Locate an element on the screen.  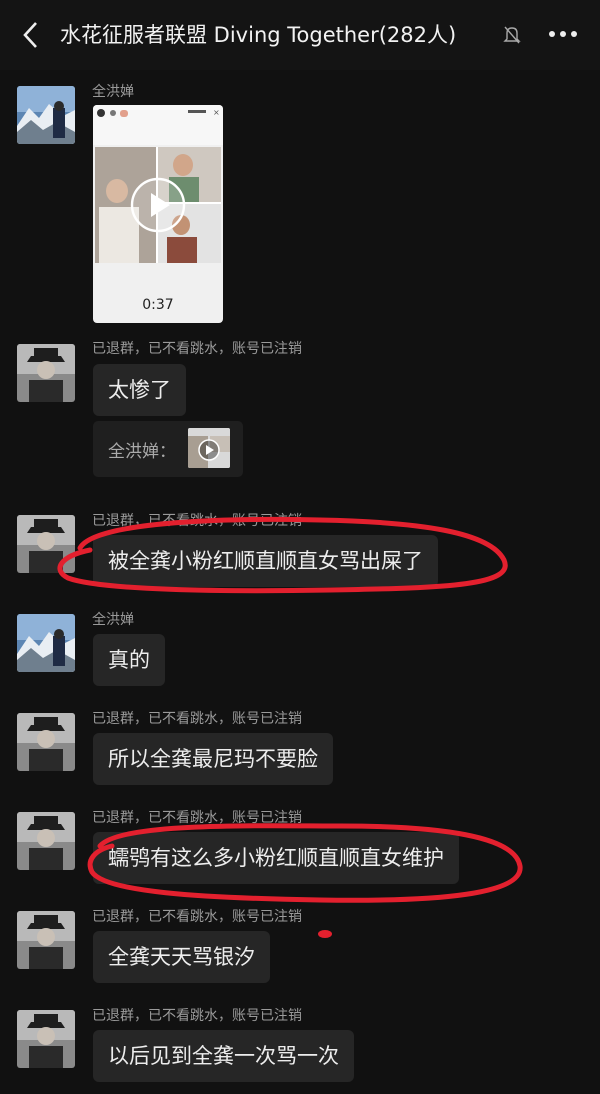
bell-muted-icon is located at coordinates (512, 35).